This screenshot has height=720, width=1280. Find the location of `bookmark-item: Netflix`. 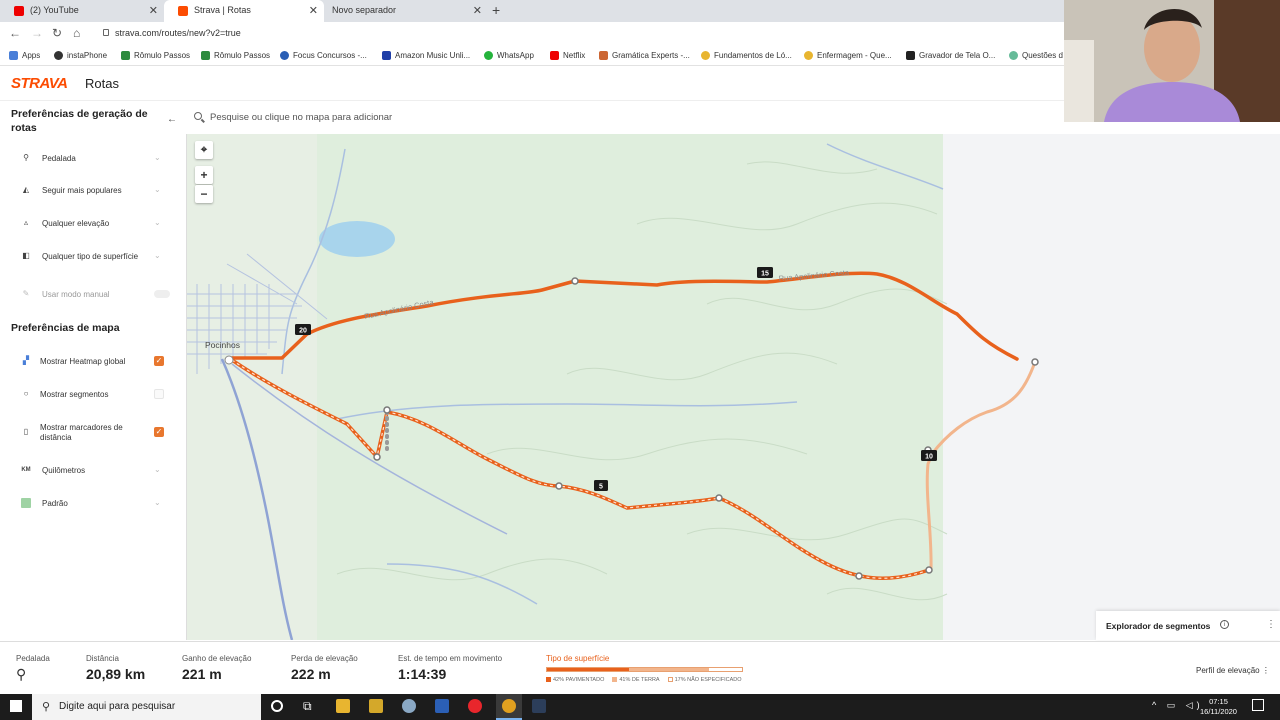

bookmark-item: Netflix is located at coordinates (567, 55).